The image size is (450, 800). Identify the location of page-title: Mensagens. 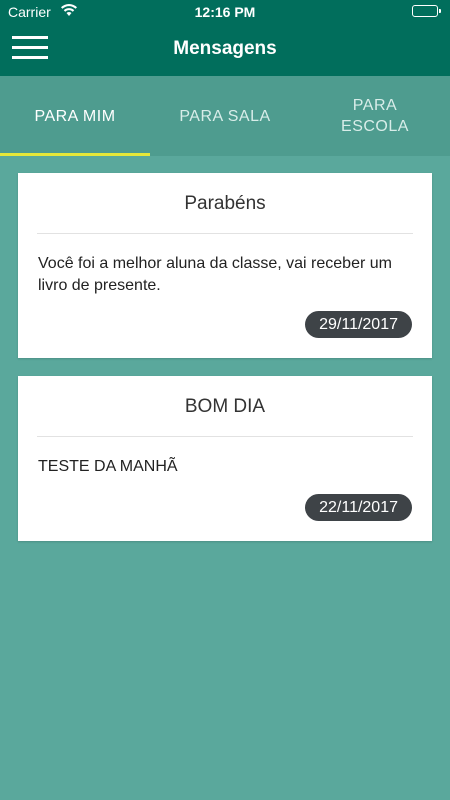
(225, 48).